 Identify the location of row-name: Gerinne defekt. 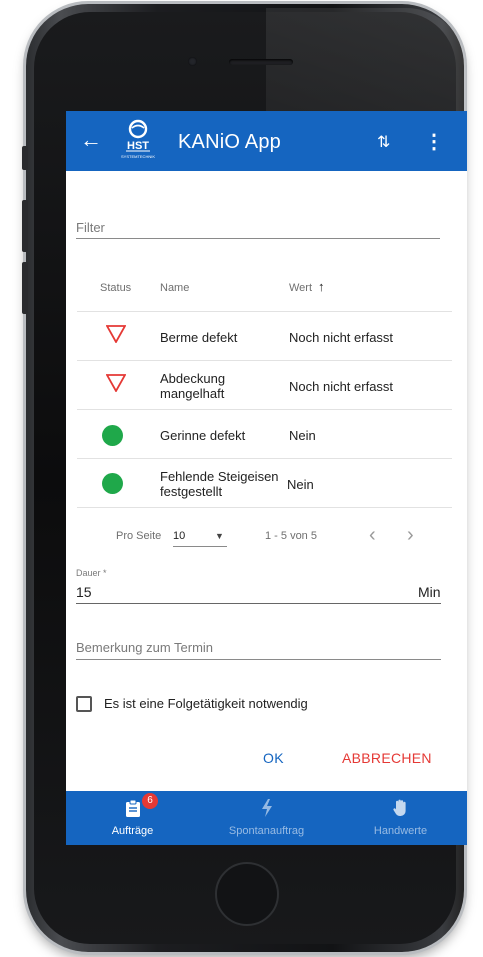
(203, 435).